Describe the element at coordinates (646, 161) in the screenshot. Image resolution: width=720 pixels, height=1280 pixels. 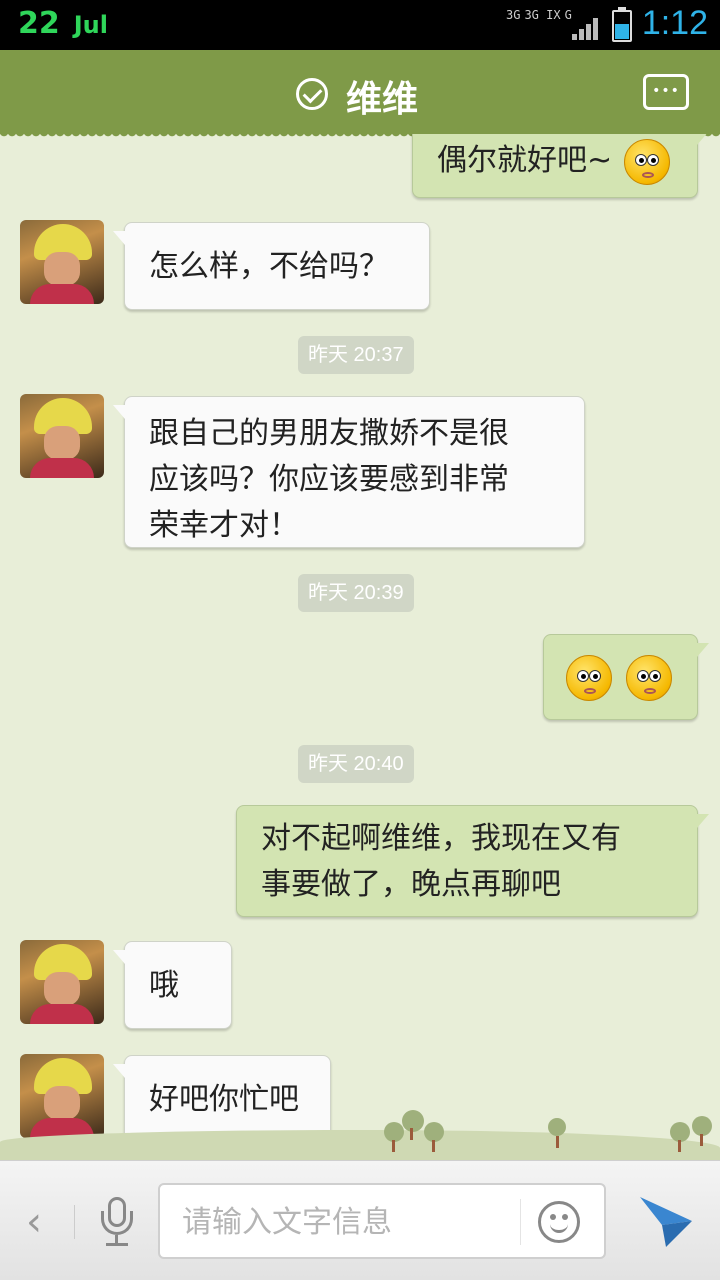
I see `dizzy-emoji-icon` at that location.